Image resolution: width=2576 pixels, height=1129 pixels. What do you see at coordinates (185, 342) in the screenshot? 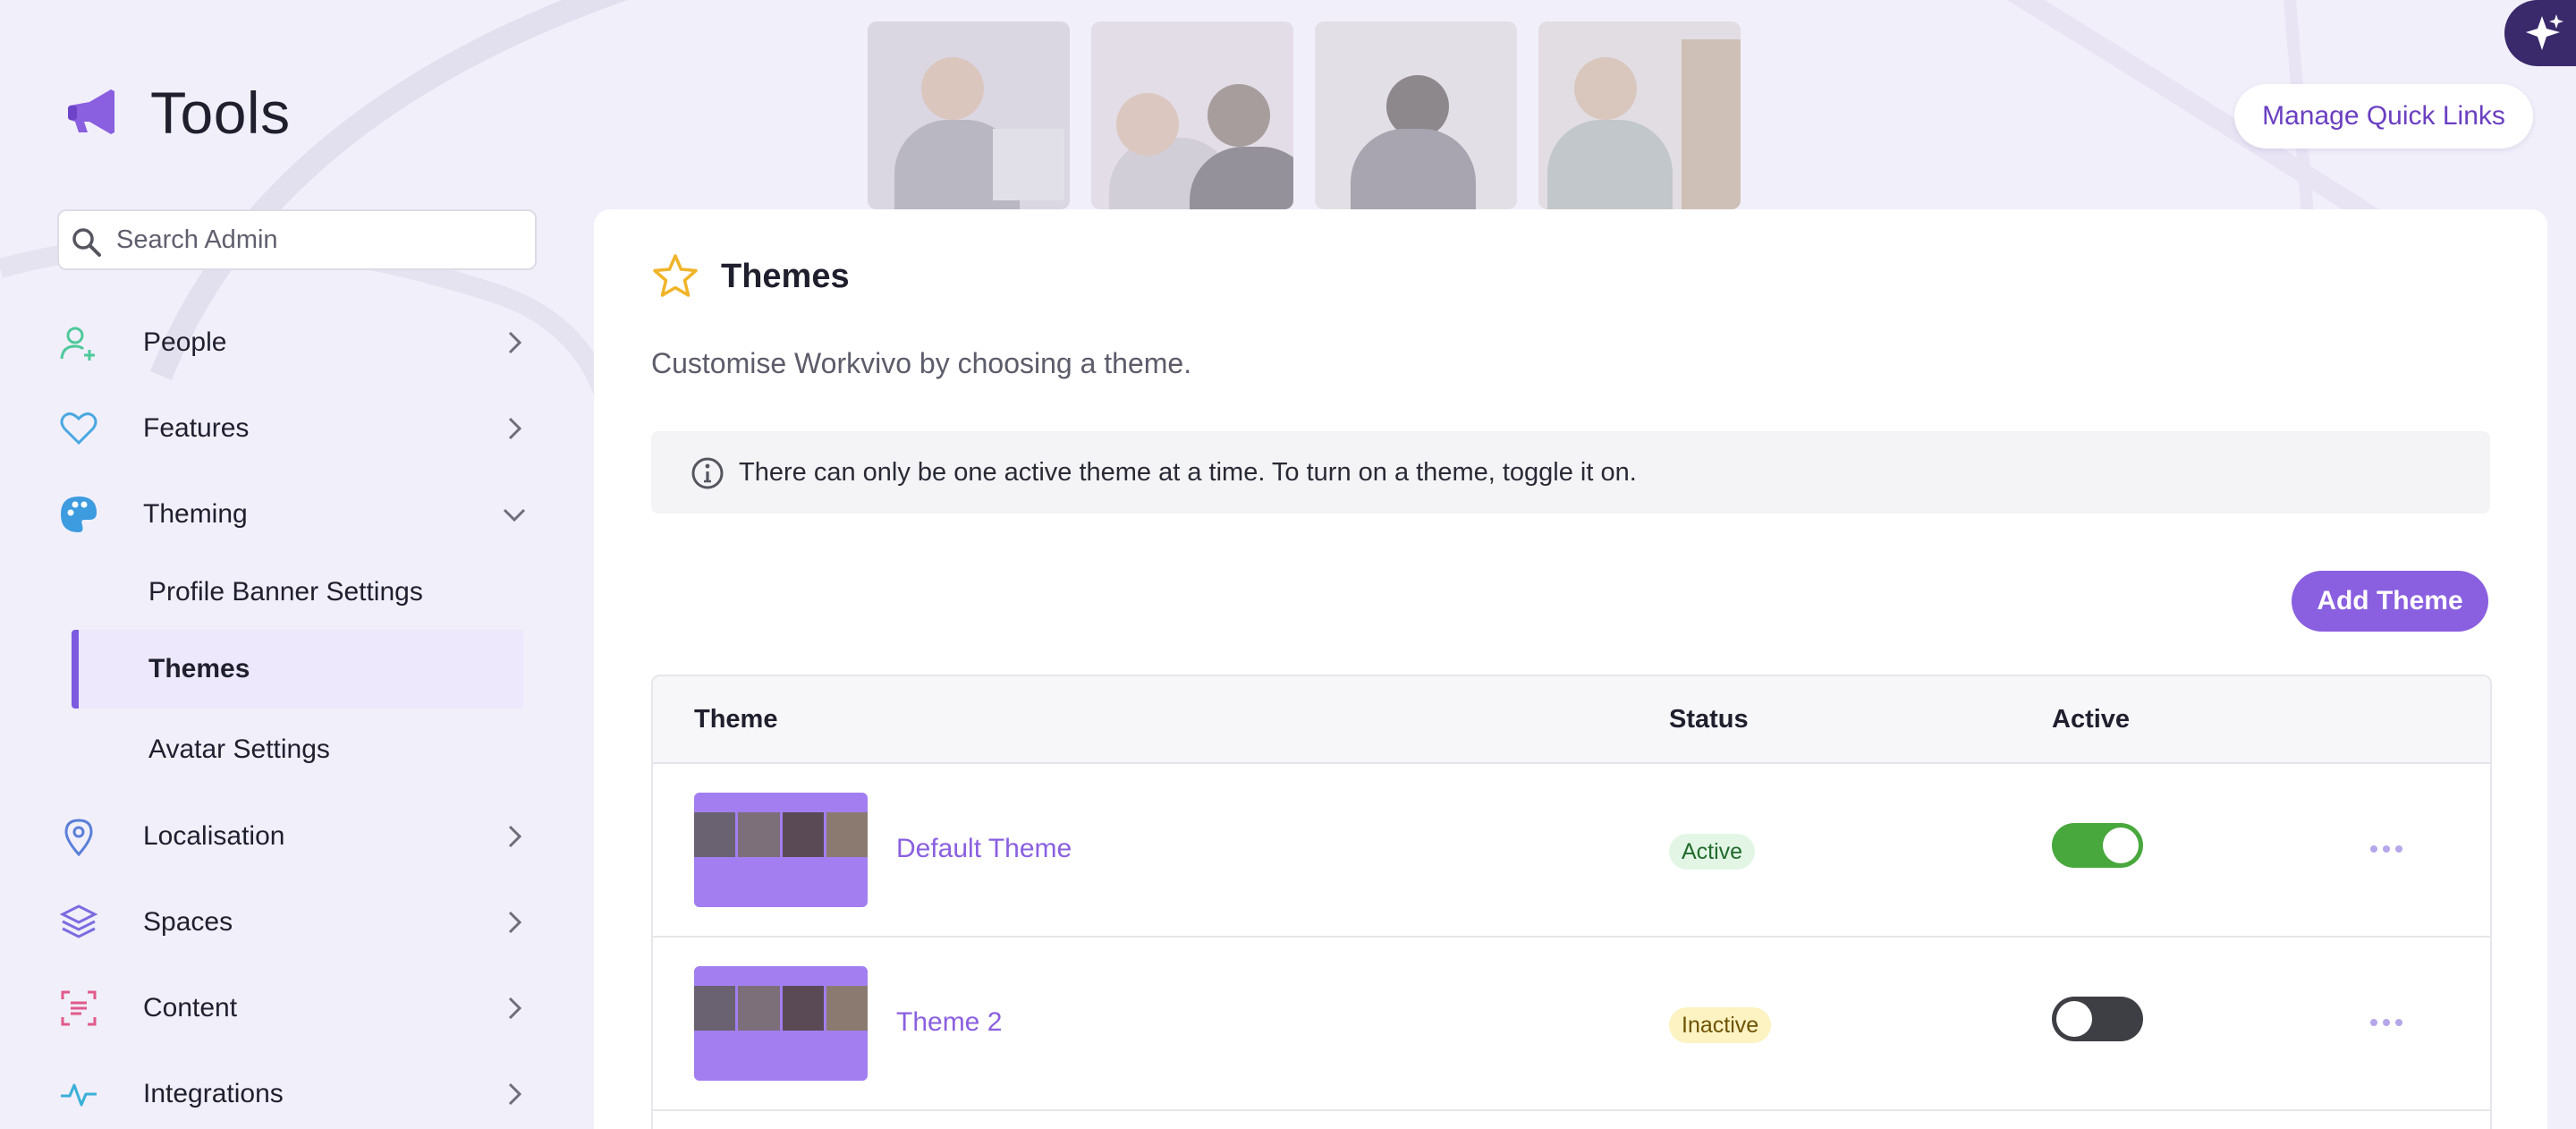
I see `sidebar-item-label: People` at bounding box center [185, 342].